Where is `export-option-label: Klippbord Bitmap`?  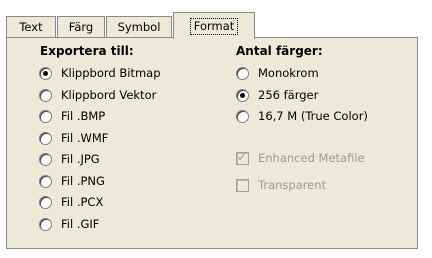
export-option-label: Klippbord Bitmap is located at coordinates (111, 73).